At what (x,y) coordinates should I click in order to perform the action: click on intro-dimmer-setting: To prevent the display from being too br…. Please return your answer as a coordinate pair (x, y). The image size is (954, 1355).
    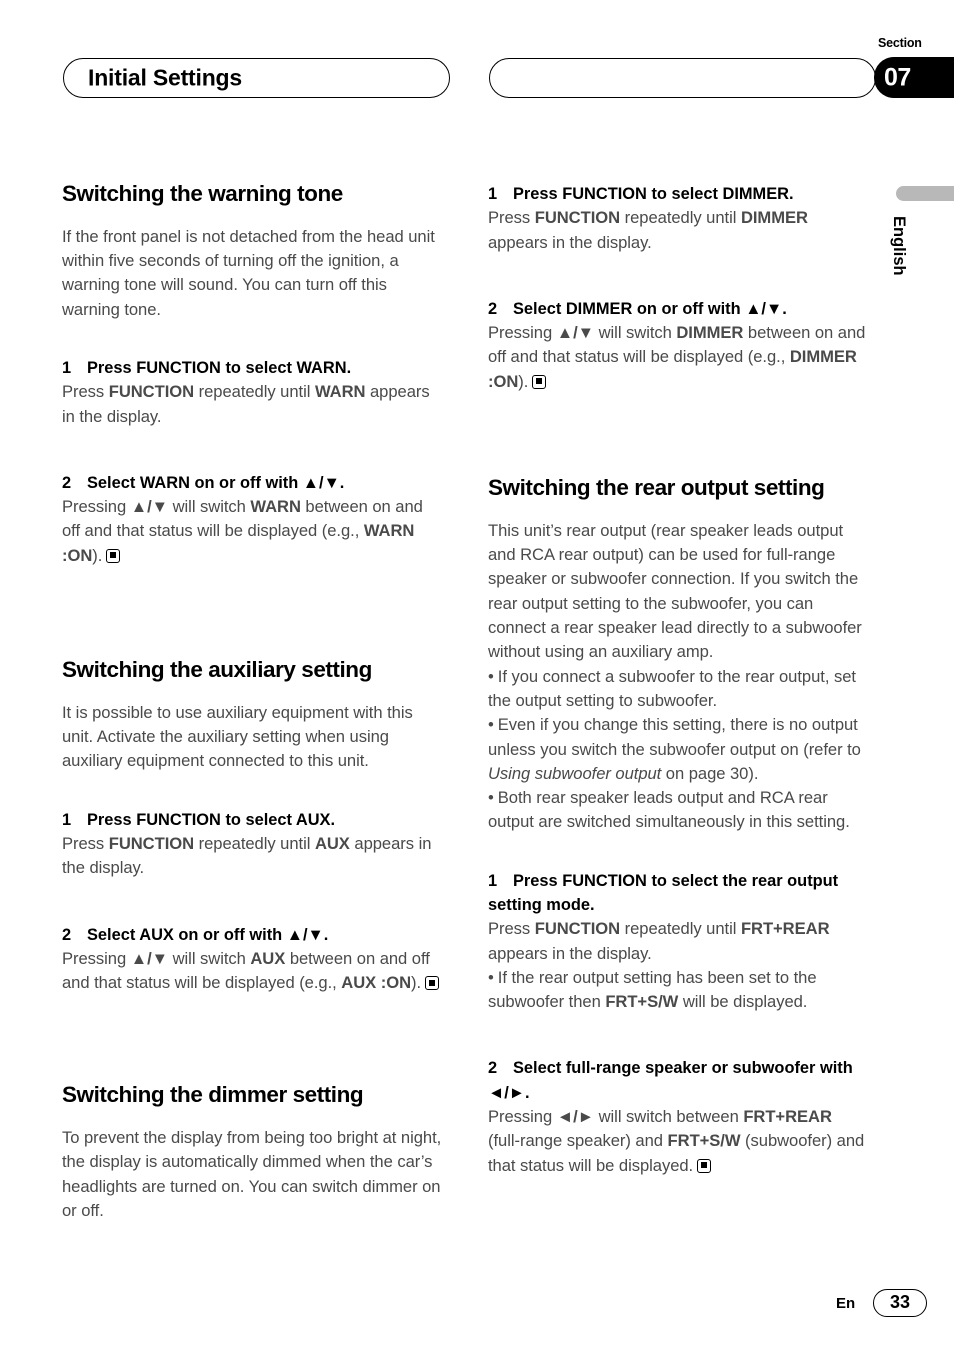
    Looking at the image, I should click on (252, 1174).